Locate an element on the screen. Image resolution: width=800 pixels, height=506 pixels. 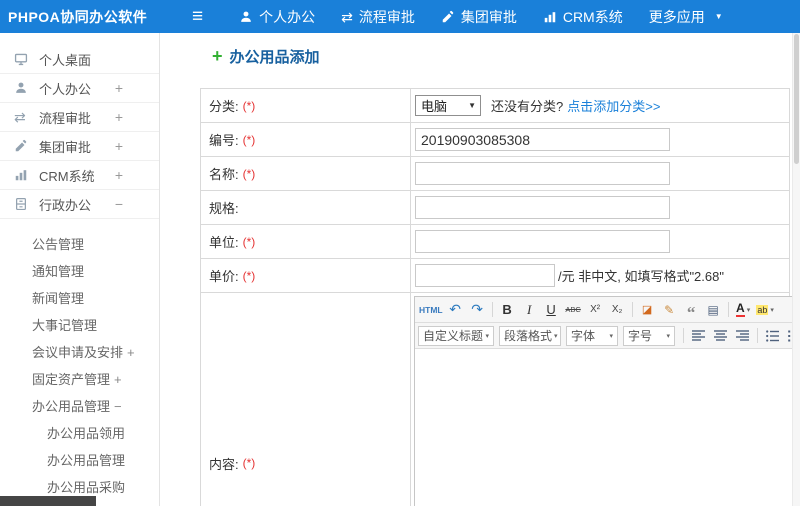
sidebar-item-group-approval: 集团审批 + is located at coordinates (79, 146).